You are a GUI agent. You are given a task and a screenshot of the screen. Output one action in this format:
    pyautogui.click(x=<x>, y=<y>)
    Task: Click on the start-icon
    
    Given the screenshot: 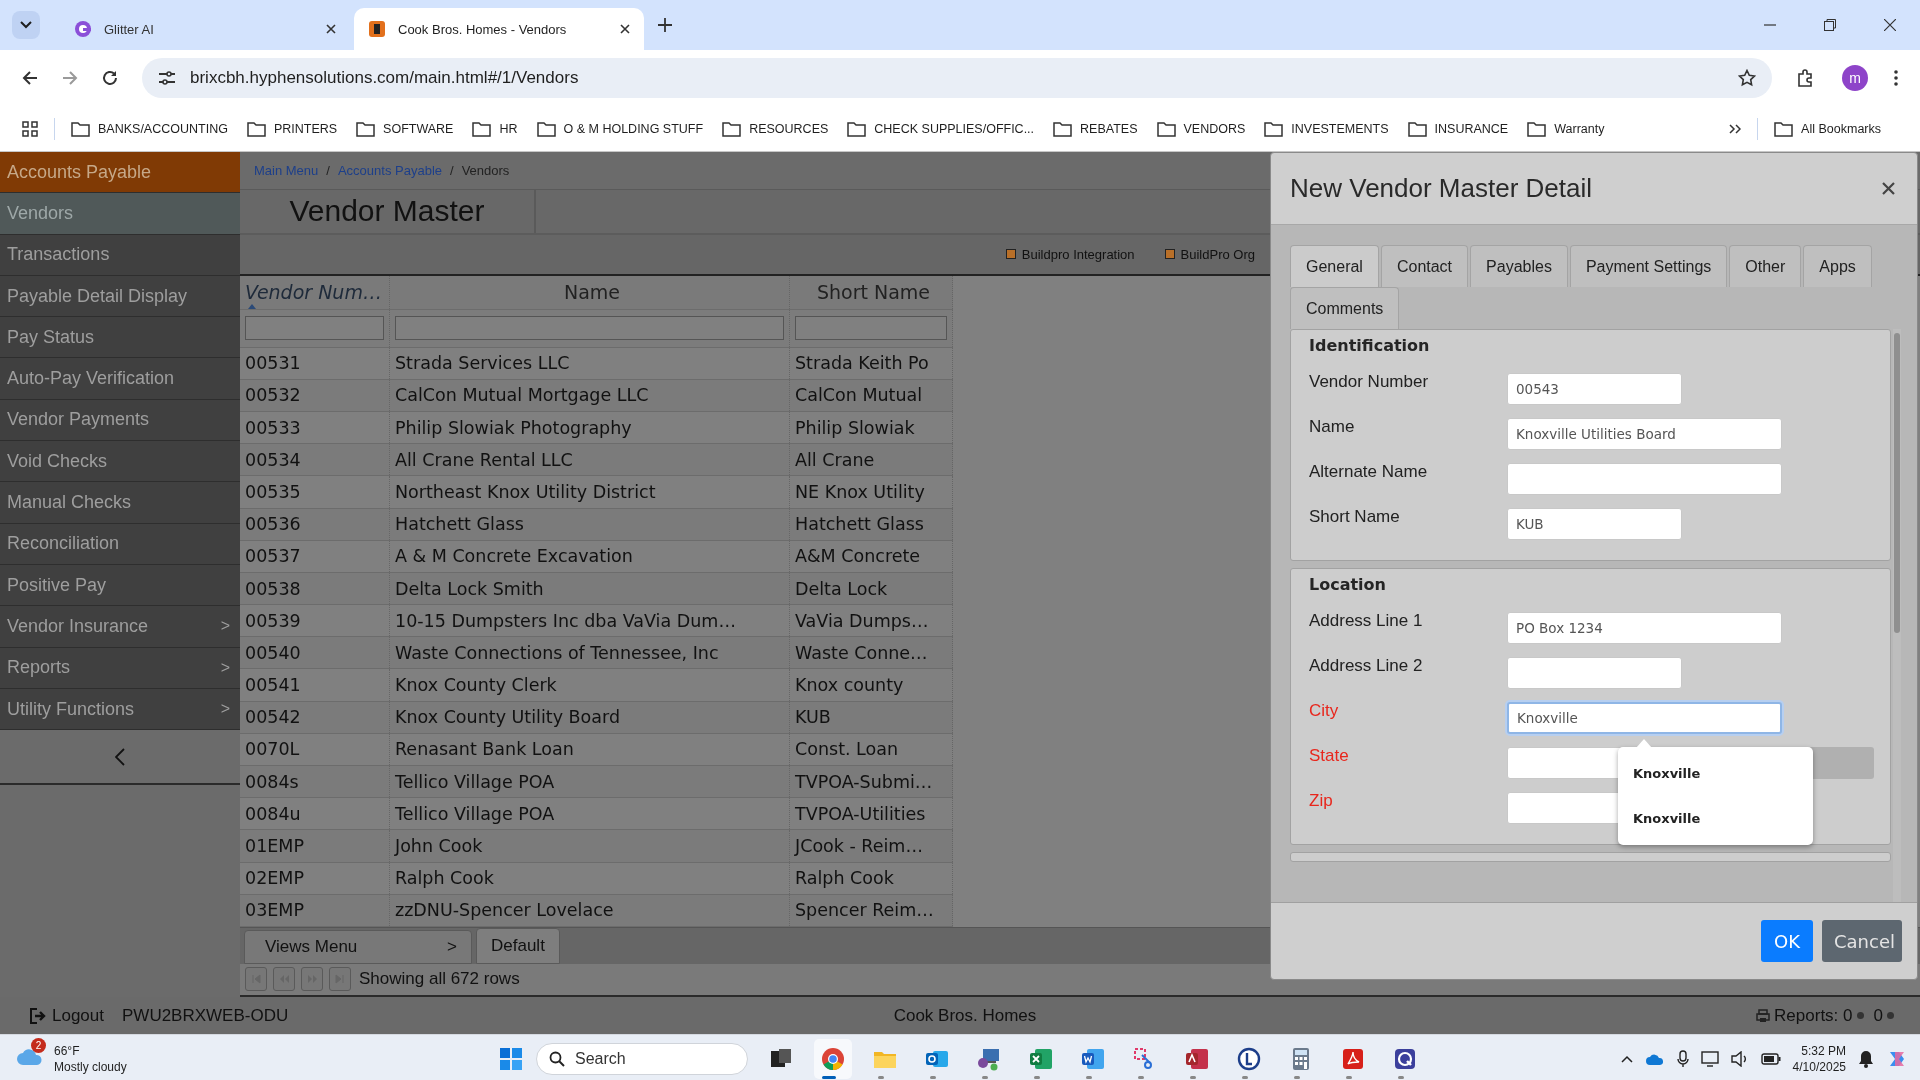 What is the action you would take?
    pyautogui.click(x=511, y=1058)
    